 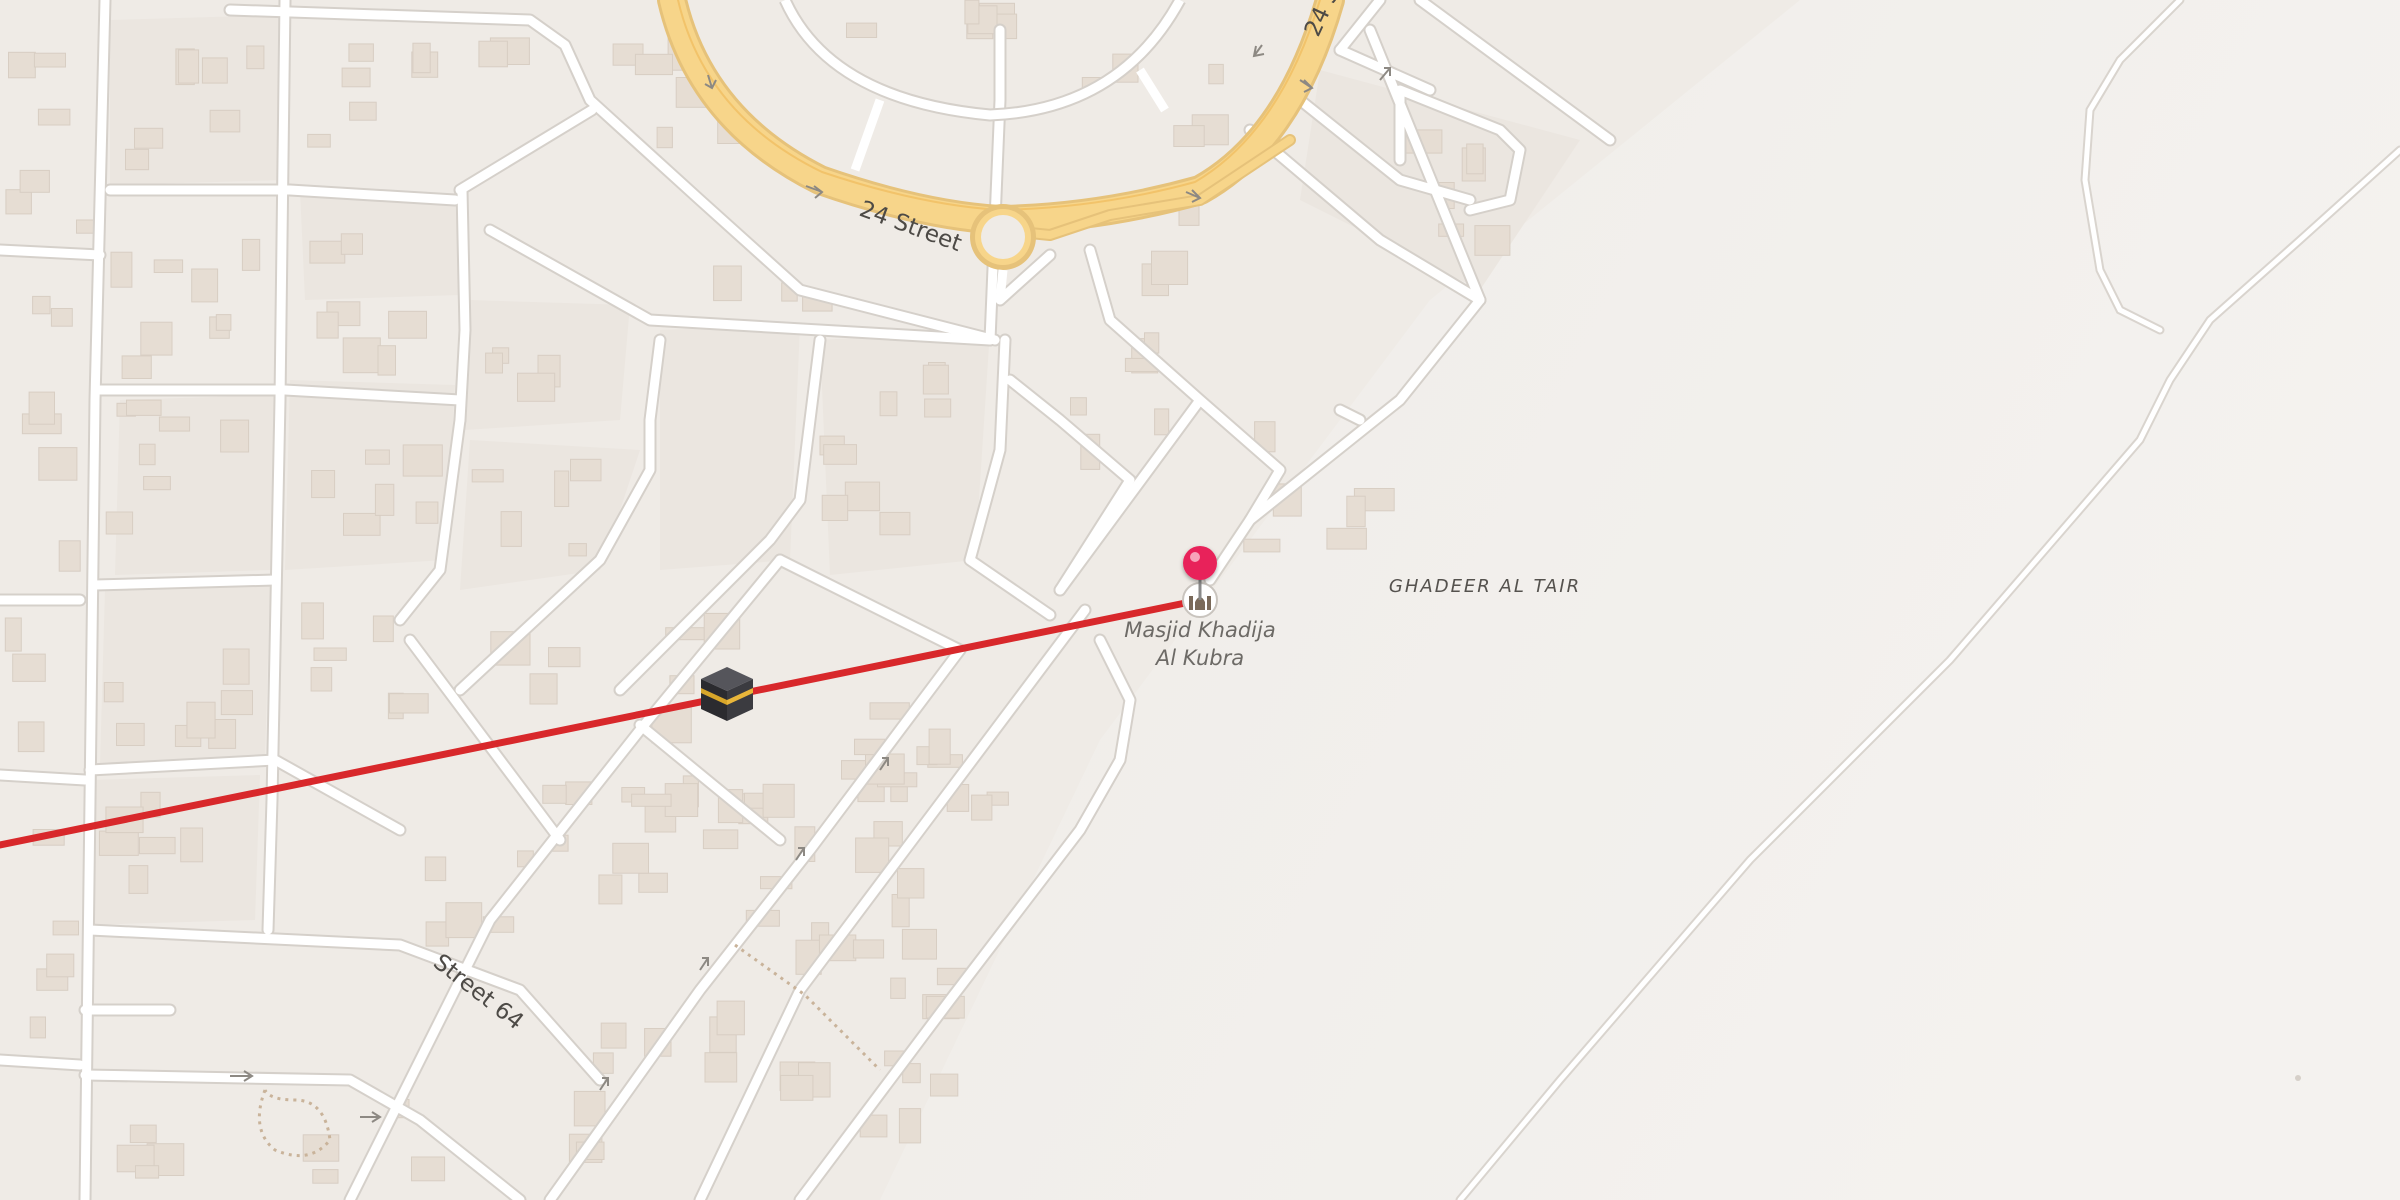 What do you see at coordinates (1485, 586) in the screenshot?
I see `area-label: GHADEER AL TAIR` at bounding box center [1485, 586].